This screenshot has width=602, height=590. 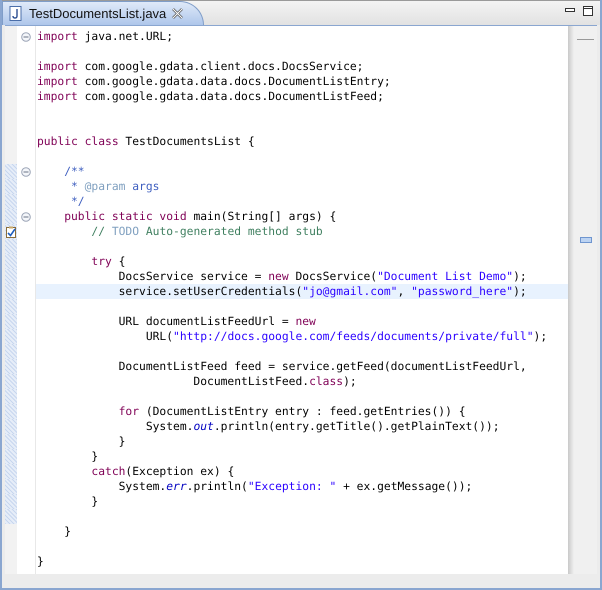 What do you see at coordinates (292, 411) in the screenshot?
I see `code-line: for (DocumentListEntry entry : feed.getEntries()) {` at bounding box center [292, 411].